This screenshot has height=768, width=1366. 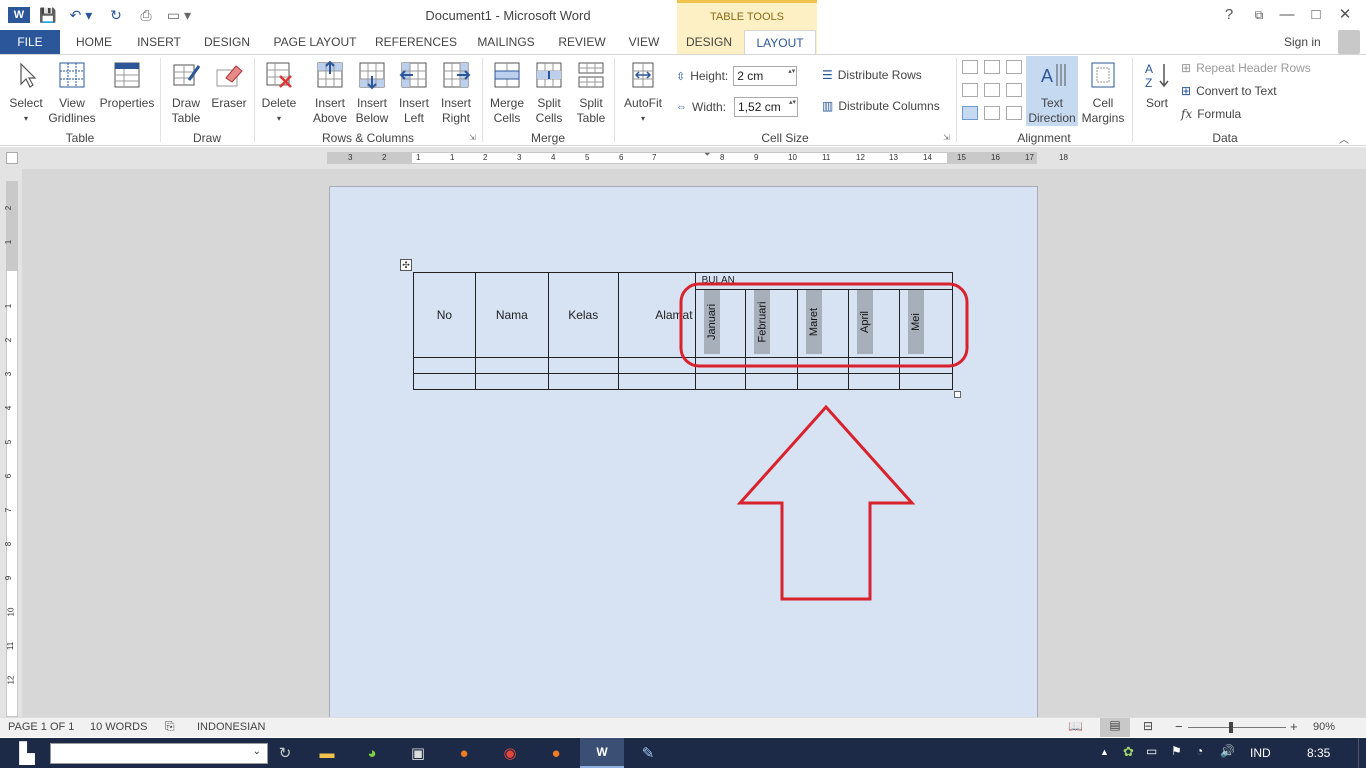 What do you see at coordinates (970, 67) in the screenshot?
I see `align-top-left-icon` at bounding box center [970, 67].